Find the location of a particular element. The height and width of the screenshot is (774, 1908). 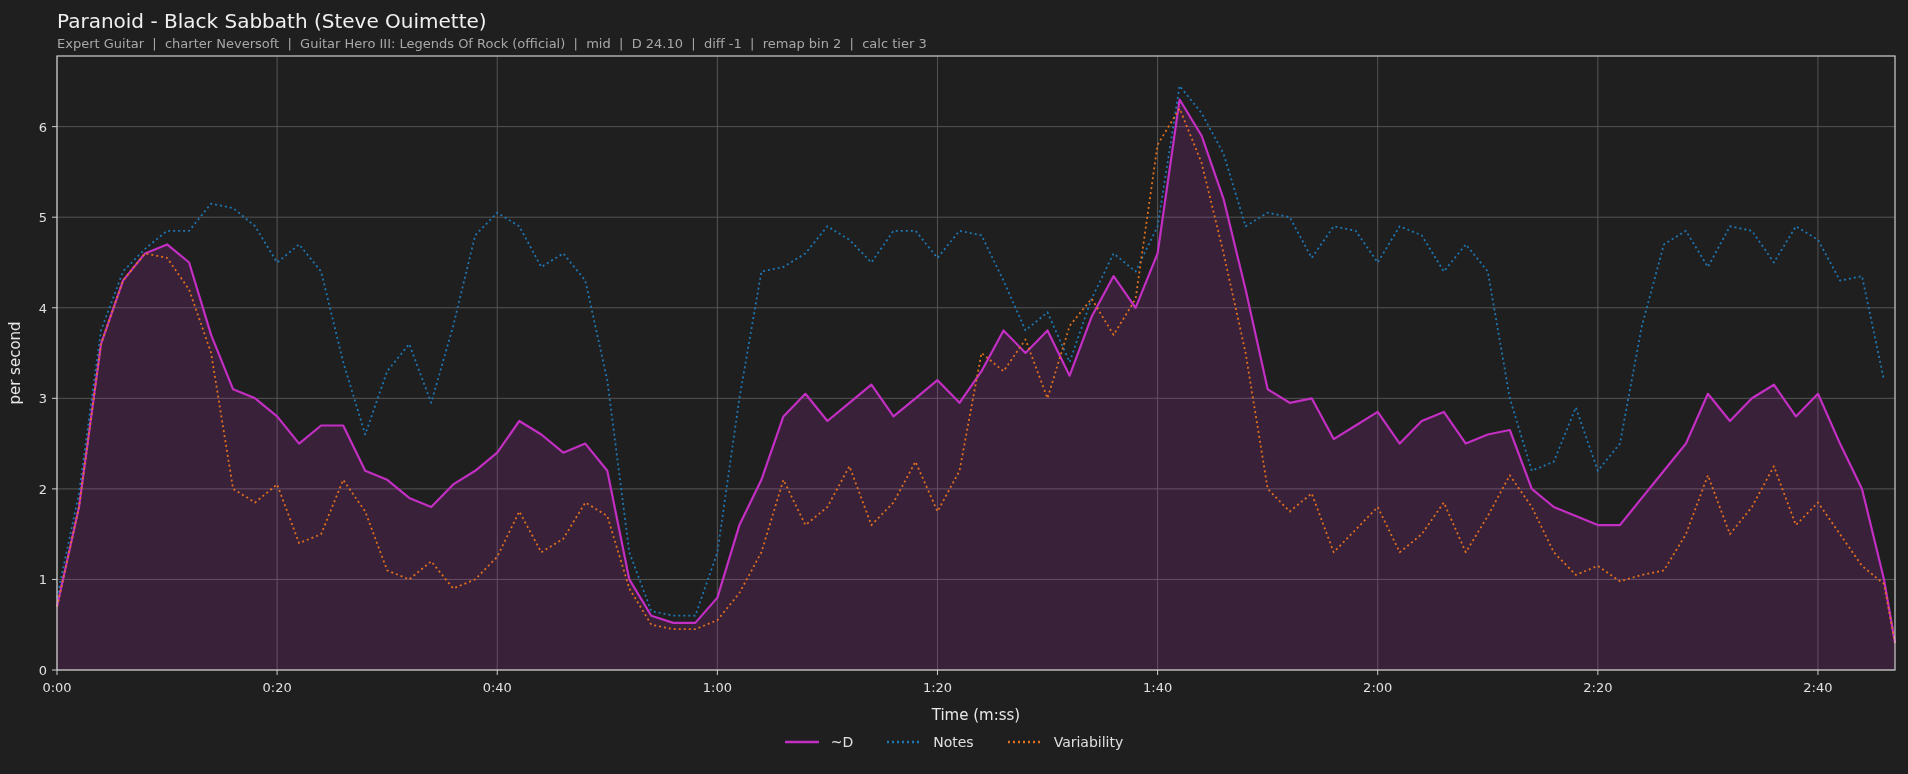

y-tick-label: 0 is located at coordinates (42, 670).